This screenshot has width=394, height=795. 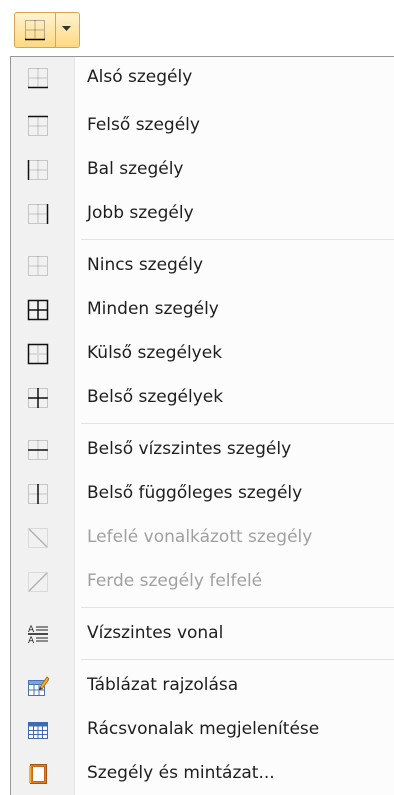 I want to click on inside-borders-icon, so click(x=38, y=398).